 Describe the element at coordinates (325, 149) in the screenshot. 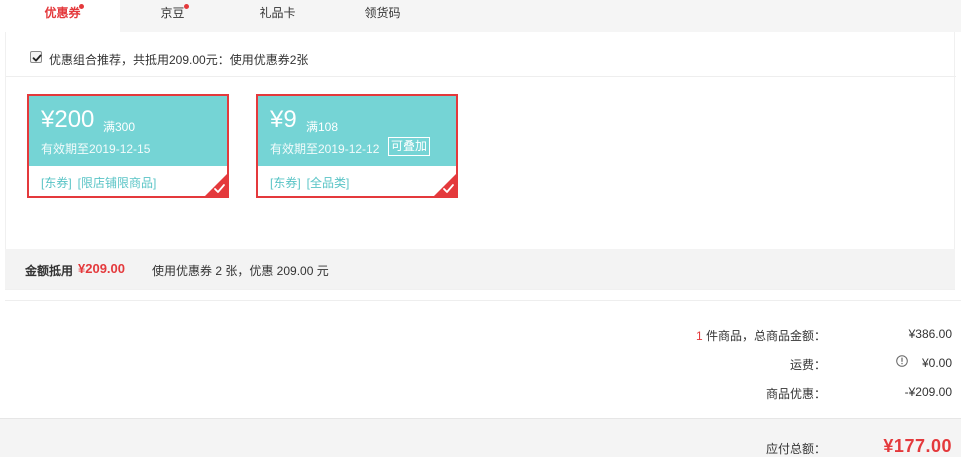

I see `coupon-expiry: 有效期至2019-12-12` at that location.